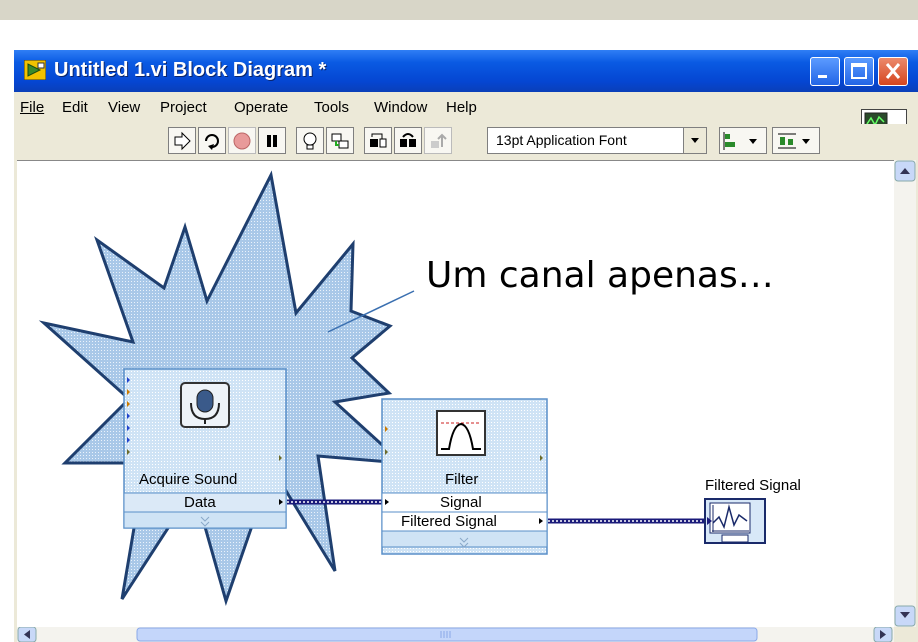 The height and width of the screenshot is (642, 918). I want to click on toolbar: 13pt Application Font, so click(466, 141).